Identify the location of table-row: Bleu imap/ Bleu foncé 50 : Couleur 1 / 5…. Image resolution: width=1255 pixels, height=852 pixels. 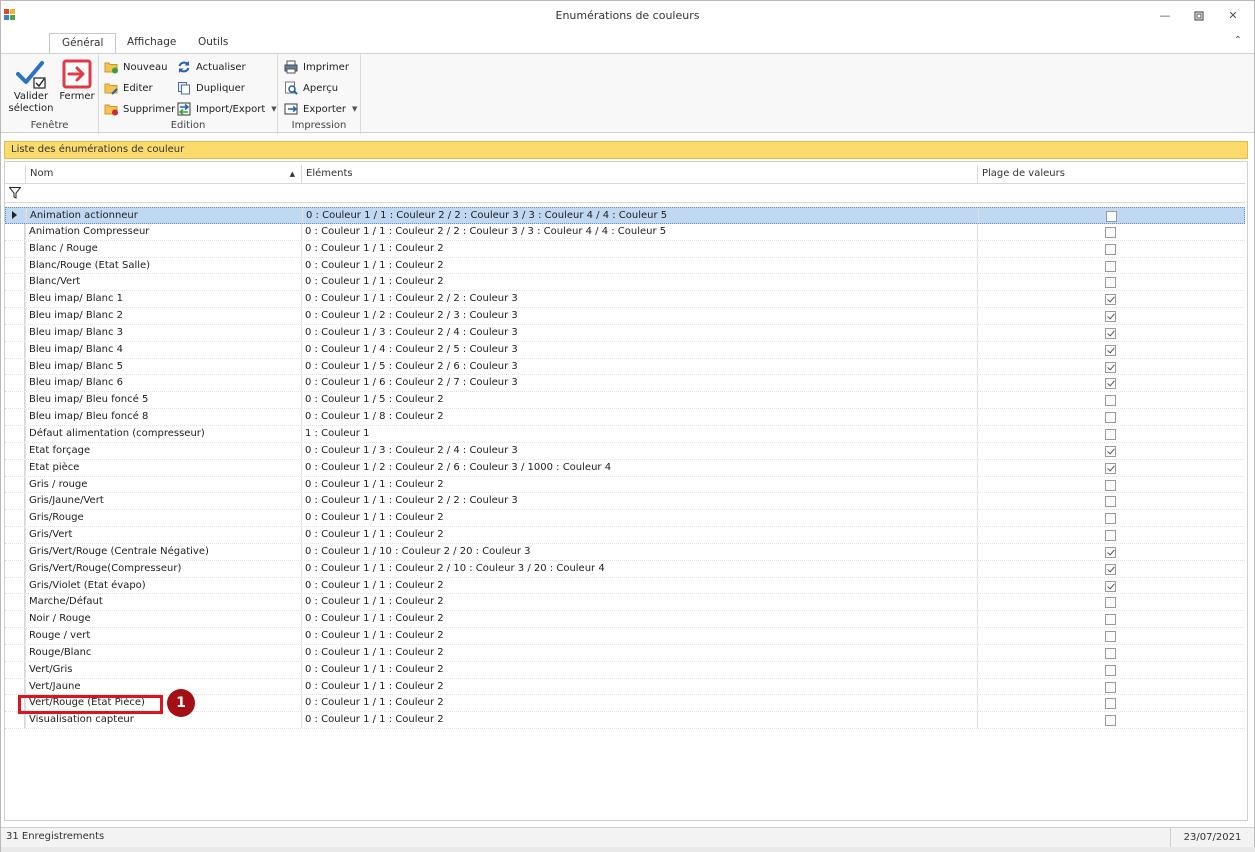
(625, 401).